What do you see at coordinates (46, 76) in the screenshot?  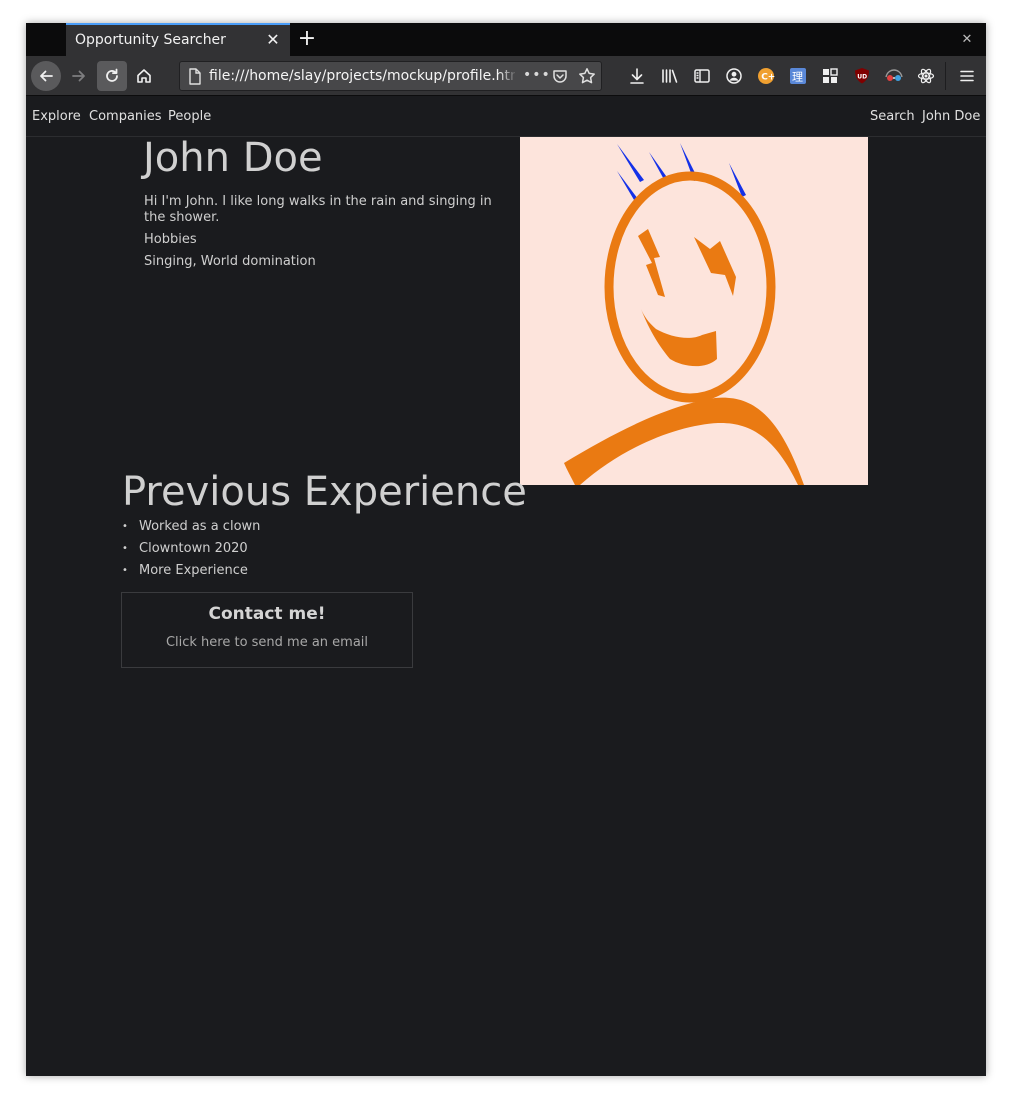 I see `back-icon` at bounding box center [46, 76].